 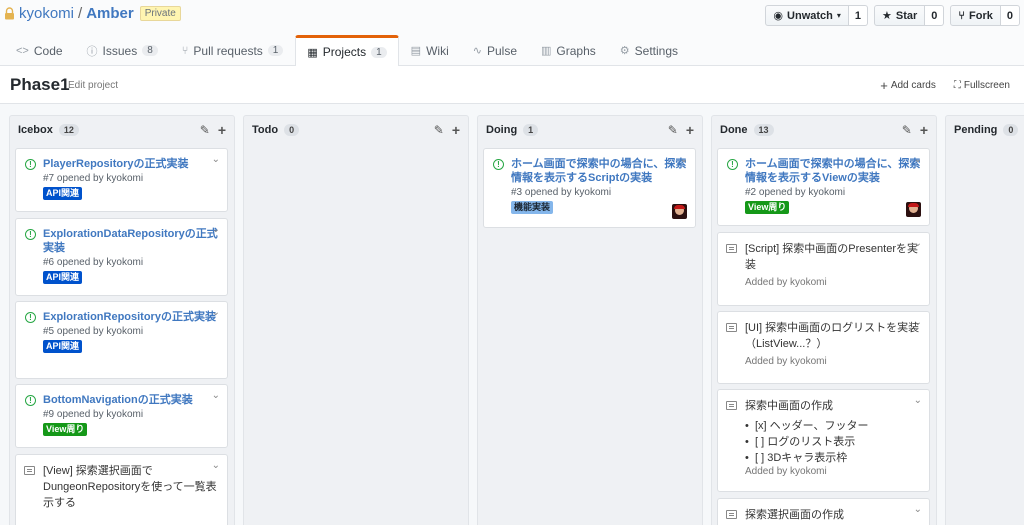 What do you see at coordinates (838, 15) in the screenshot?
I see `caret-down-icon: ▾` at bounding box center [838, 15].